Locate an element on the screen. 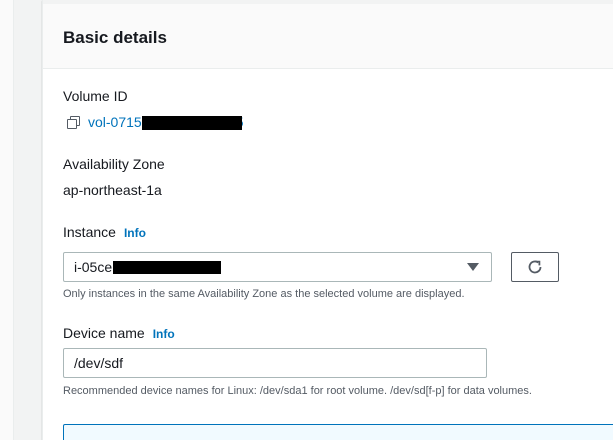 The height and width of the screenshot is (440, 613). device-name-label-row: Device name Info is located at coordinates (119, 333).